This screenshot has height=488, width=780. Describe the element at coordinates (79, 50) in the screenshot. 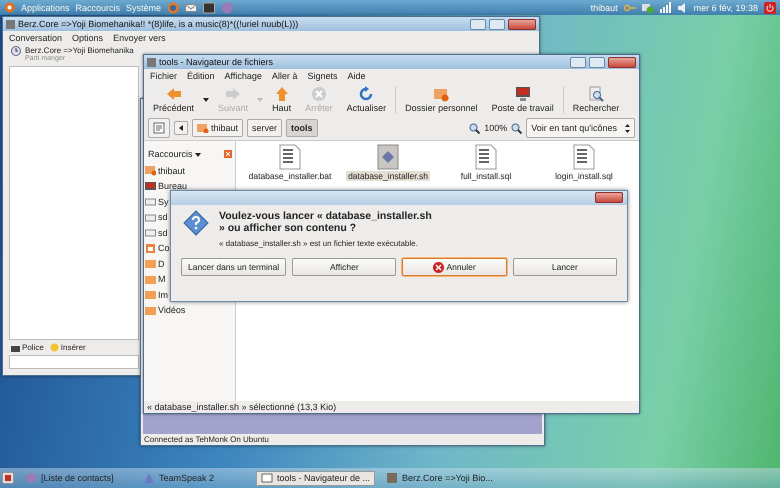

I see `contact-name: Berz.Core =>Yoji Biomehanika` at that location.